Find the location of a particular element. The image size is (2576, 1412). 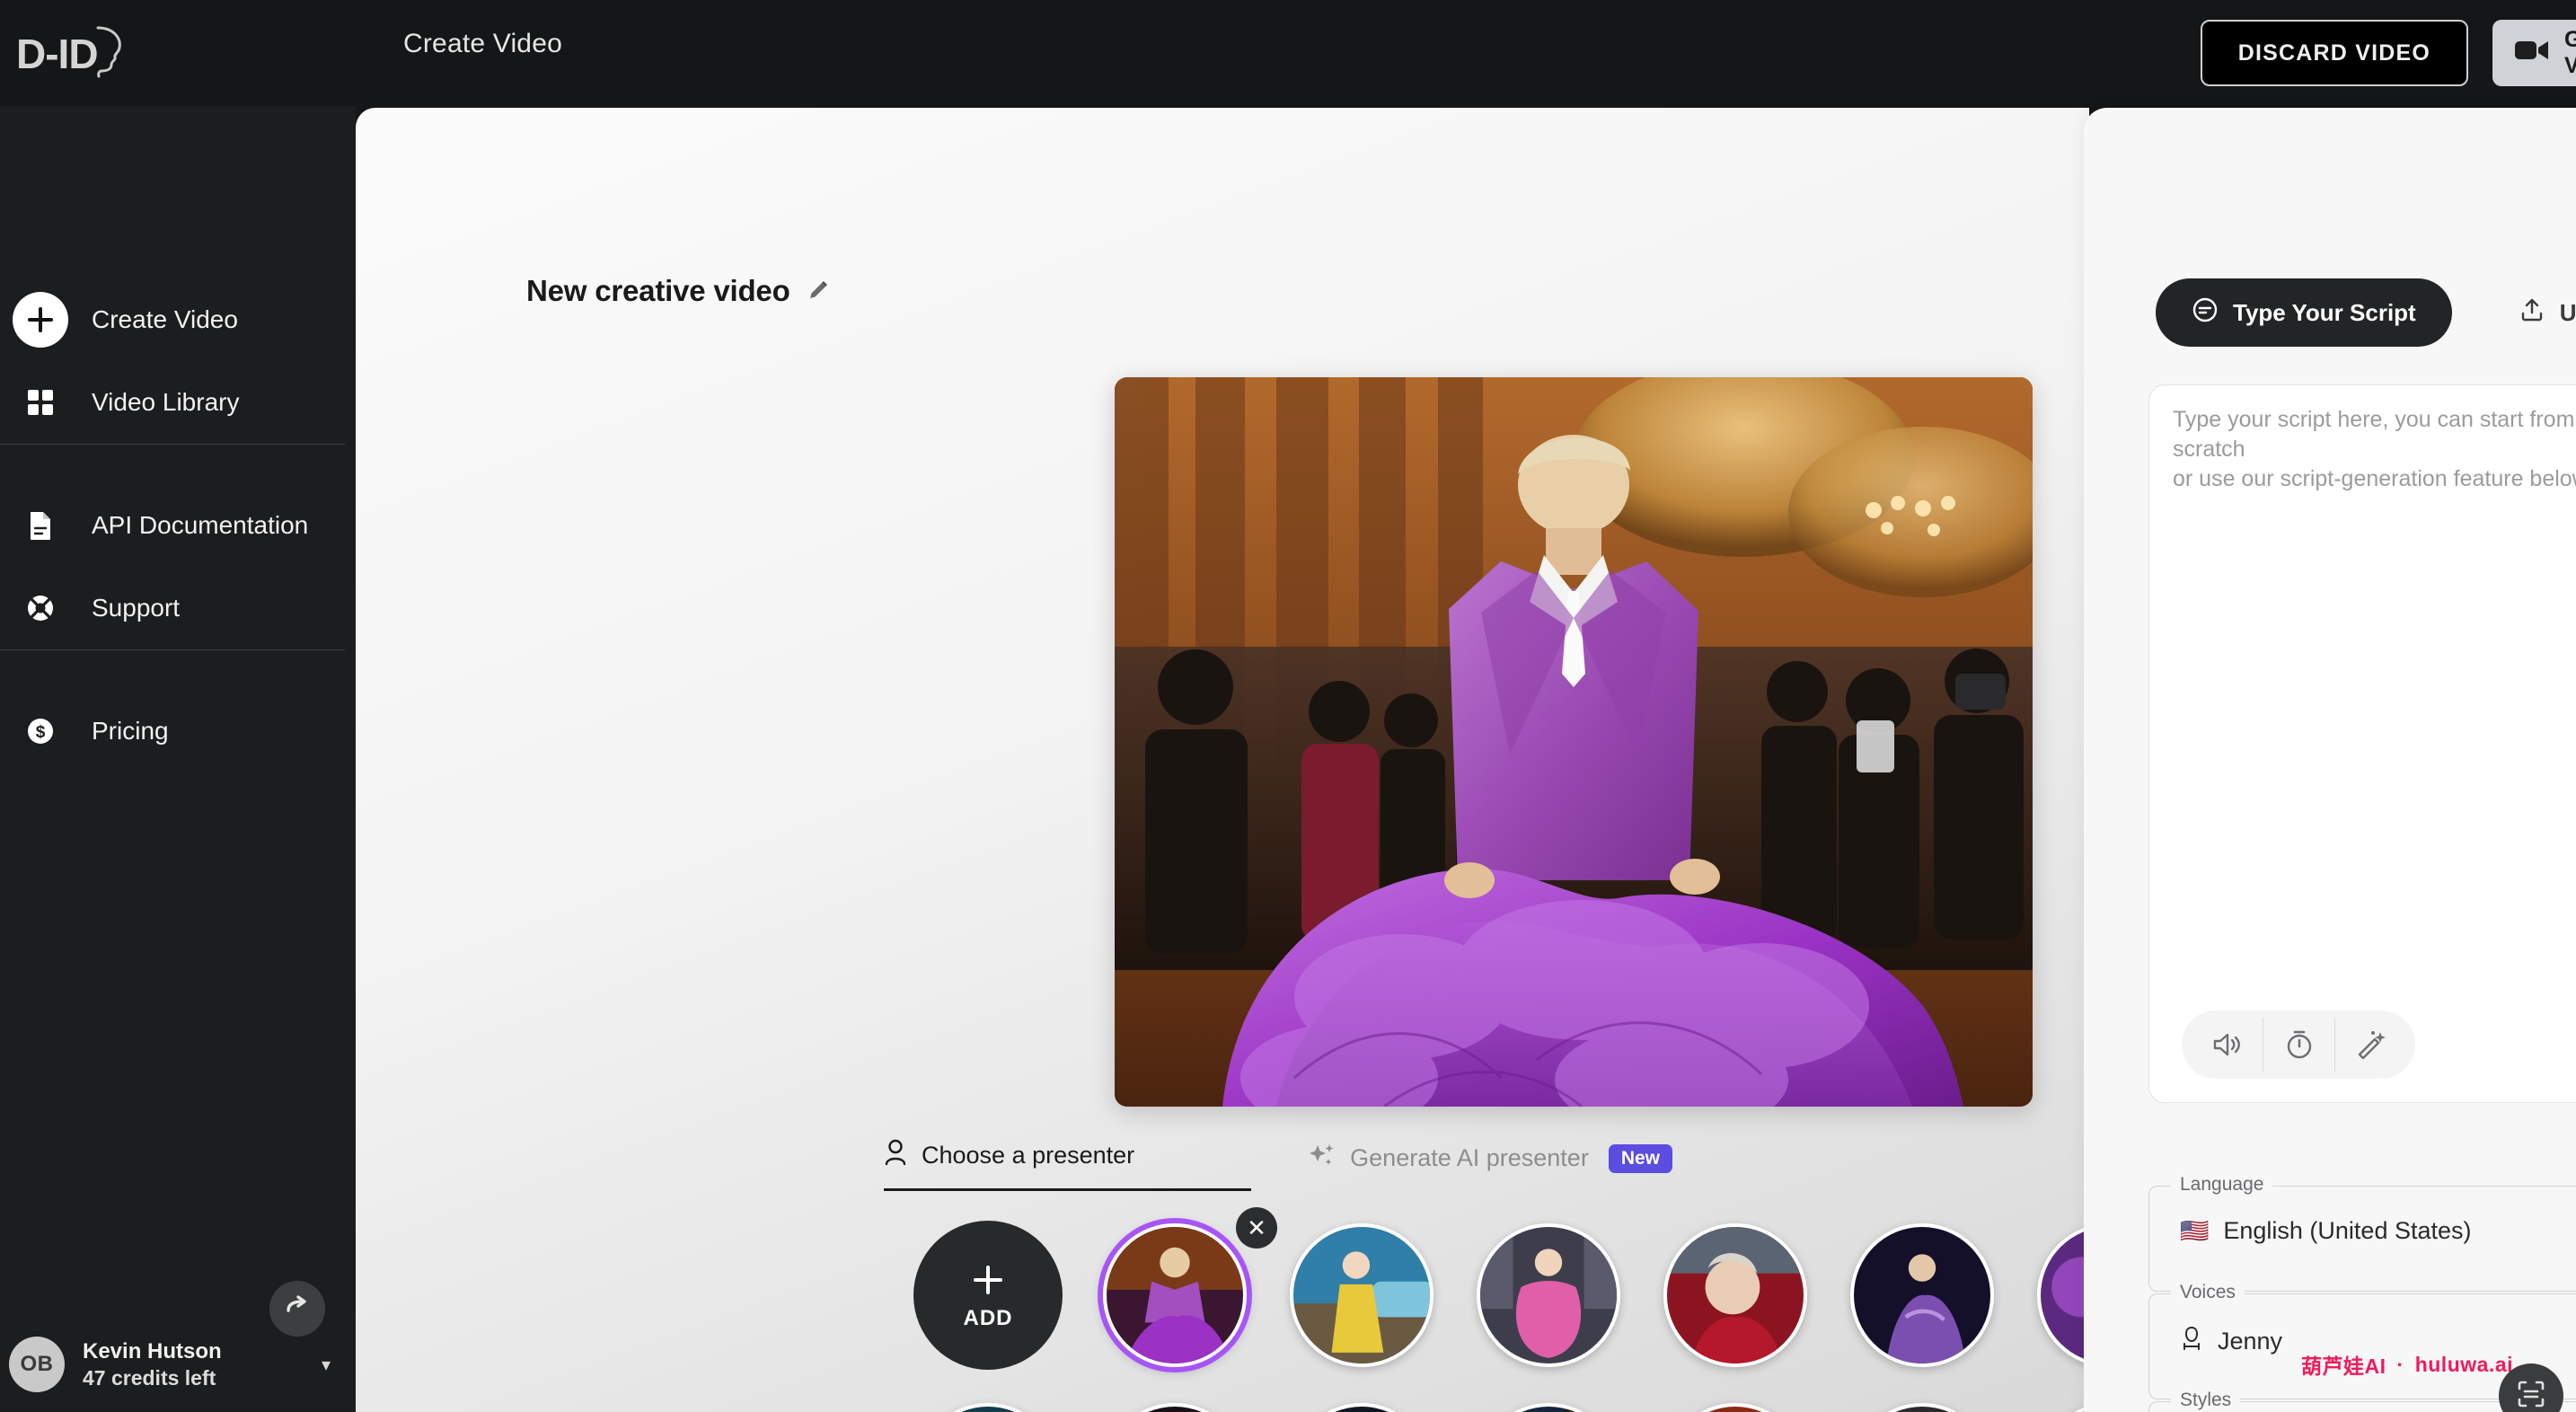

sidebar-item-create-video: Create Video is located at coordinates (178, 319).